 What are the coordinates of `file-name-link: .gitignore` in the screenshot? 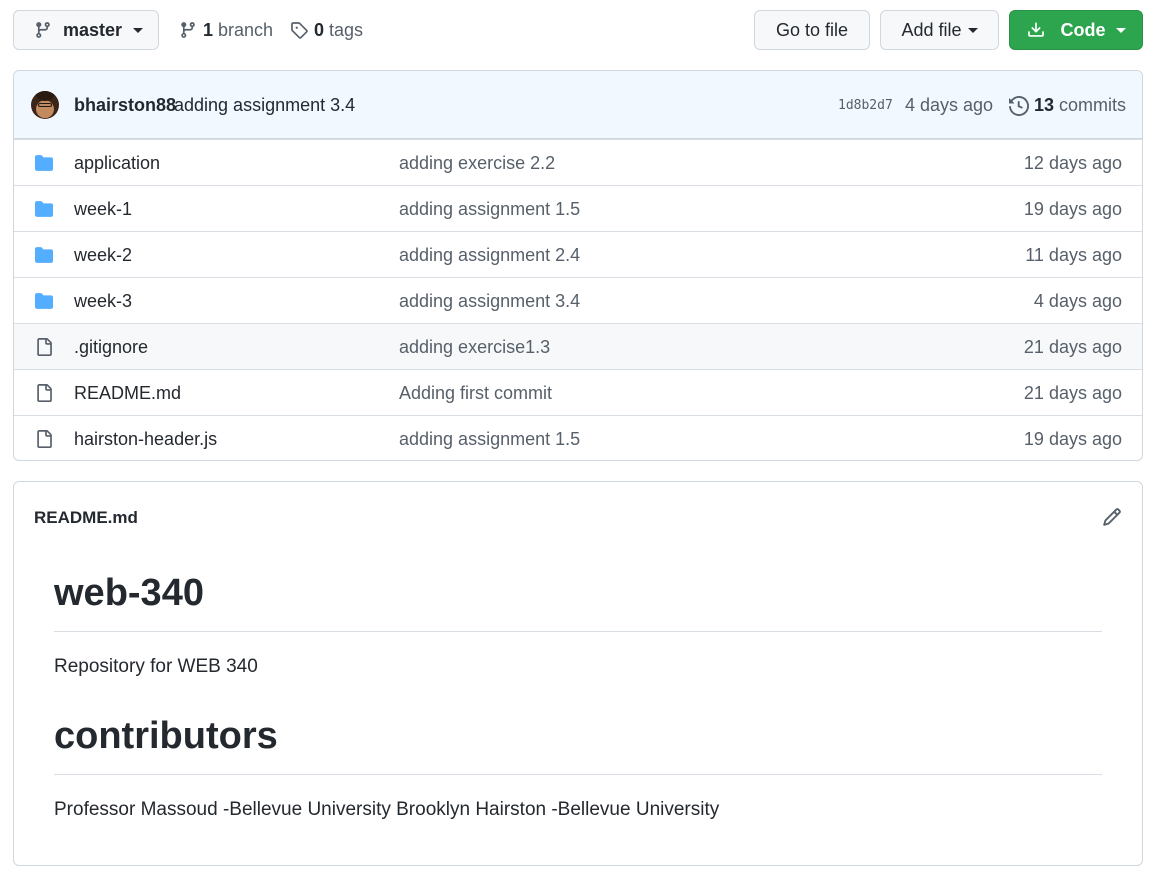 It's located at (111, 347).